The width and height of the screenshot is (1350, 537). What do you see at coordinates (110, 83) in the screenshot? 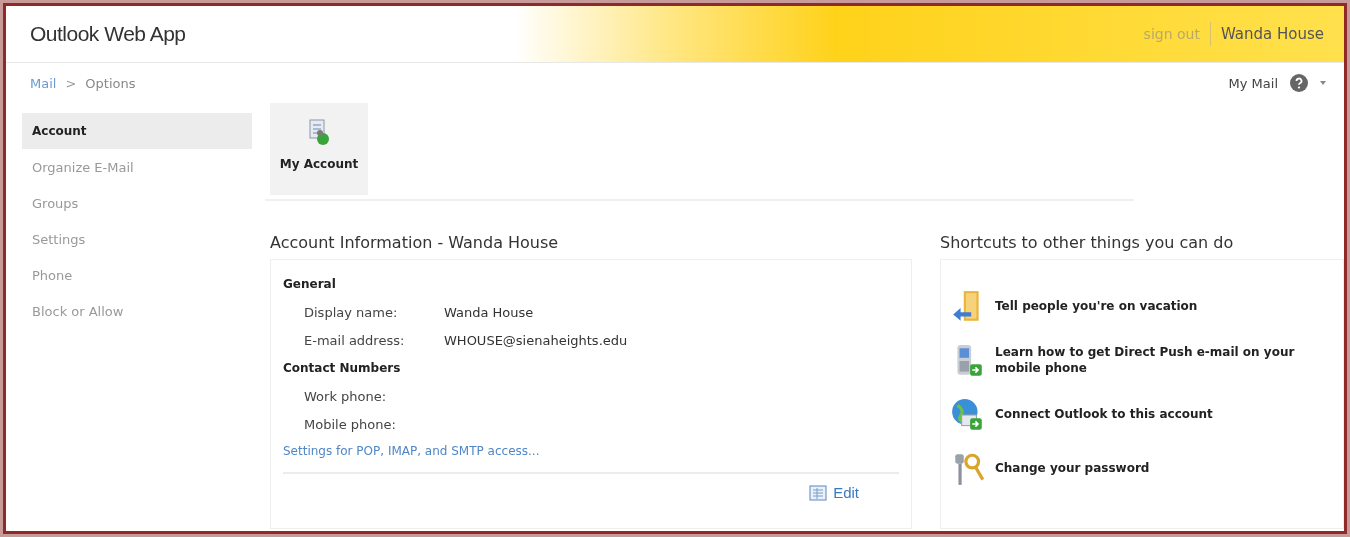
I see `breadcrumb-current: Options` at bounding box center [110, 83].